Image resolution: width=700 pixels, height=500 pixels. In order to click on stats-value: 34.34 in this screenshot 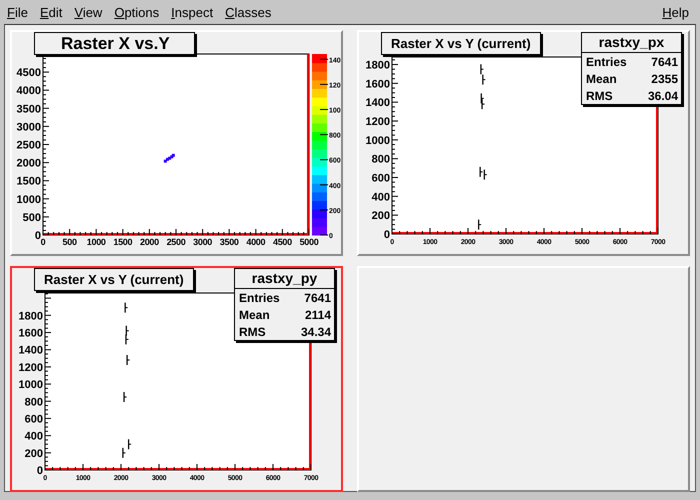, I will do `click(315, 332)`.